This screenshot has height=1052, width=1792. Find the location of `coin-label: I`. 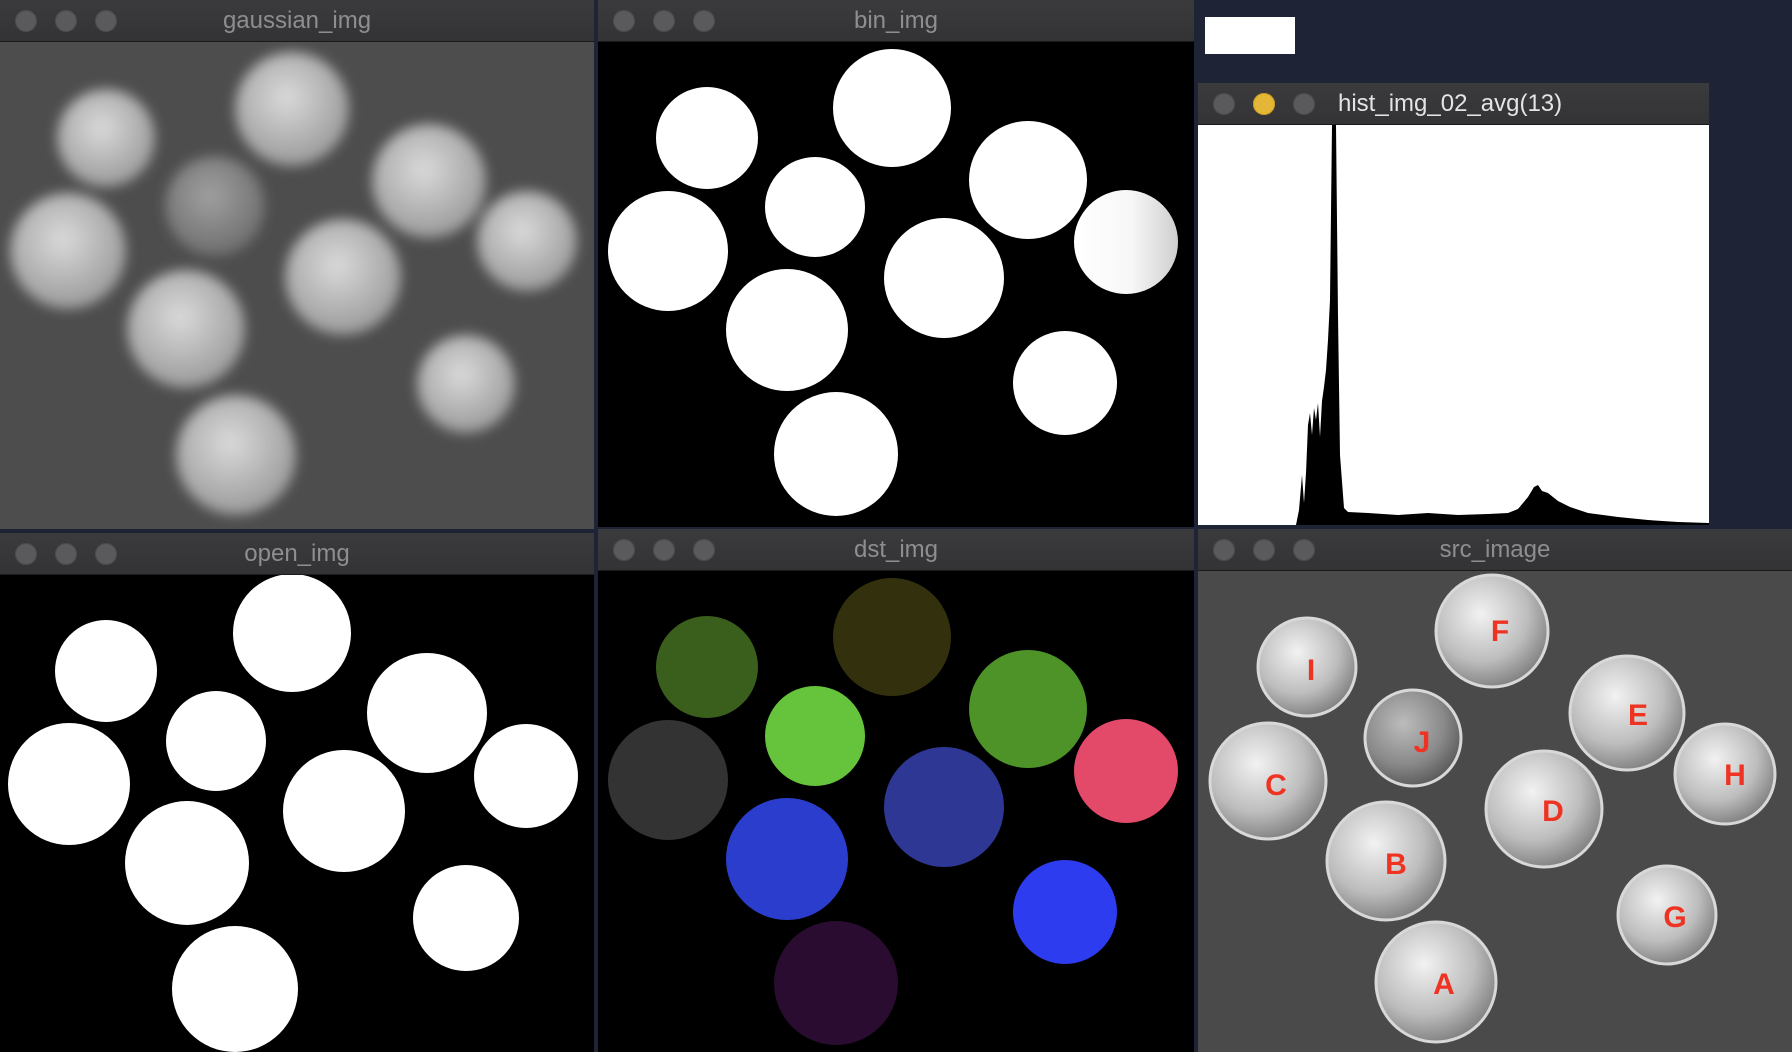

coin-label: I is located at coordinates (1311, 670).